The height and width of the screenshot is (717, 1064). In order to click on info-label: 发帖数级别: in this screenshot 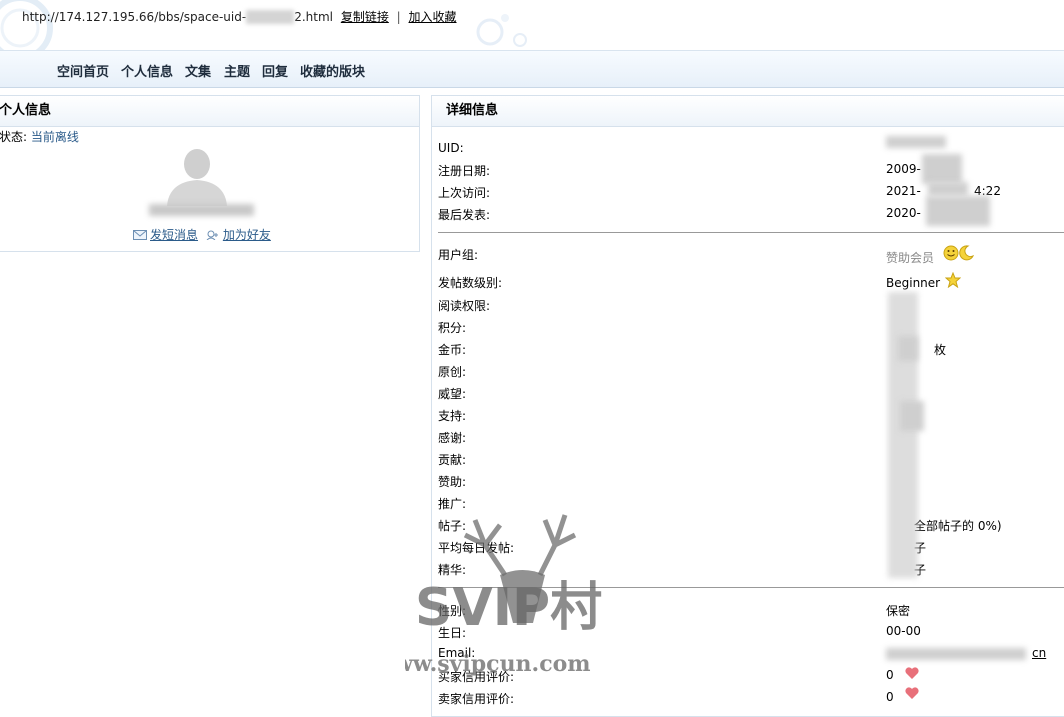, I will do `click(470, 283)`.